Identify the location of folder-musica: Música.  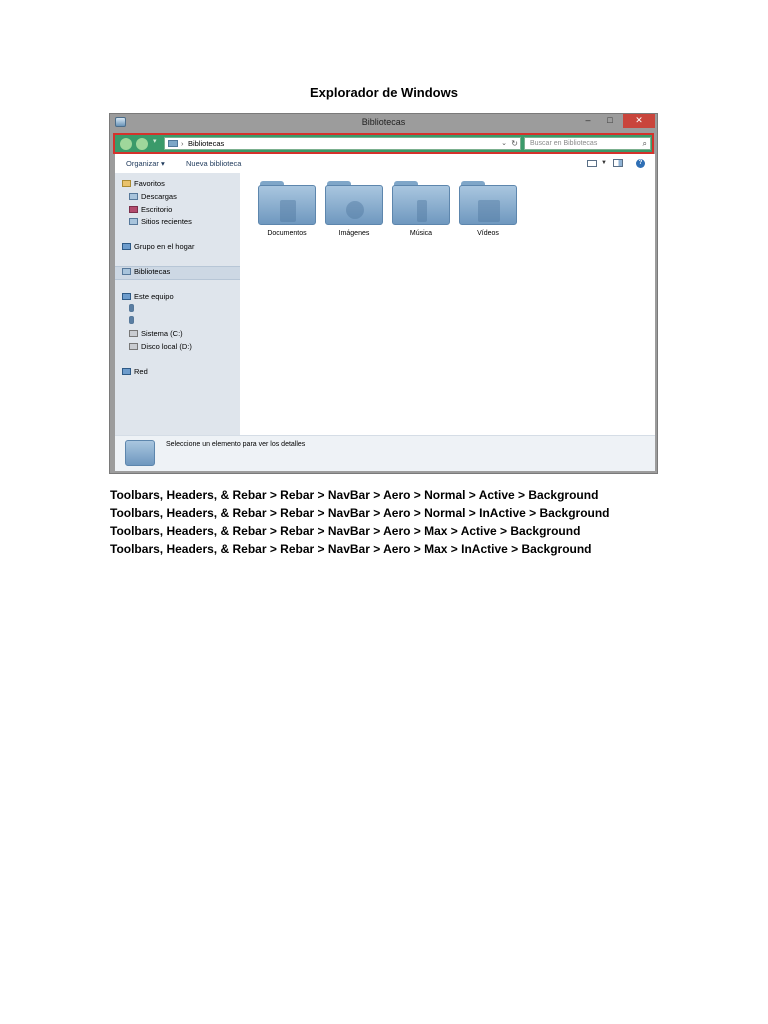
(421, 211).